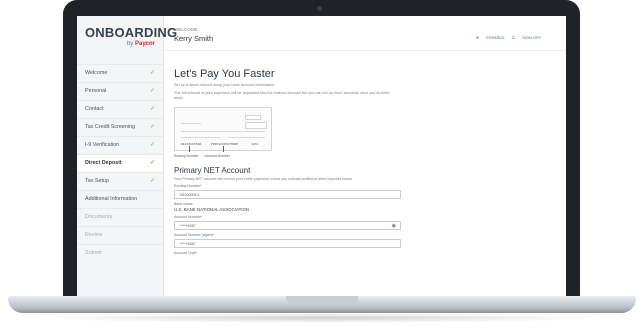 Image resolution: width=644 pixels, height=333 pixels. Describe the element at coordinates (287, 243) in the screenshot. I see `account-number-again-input: *****4567` at that location.